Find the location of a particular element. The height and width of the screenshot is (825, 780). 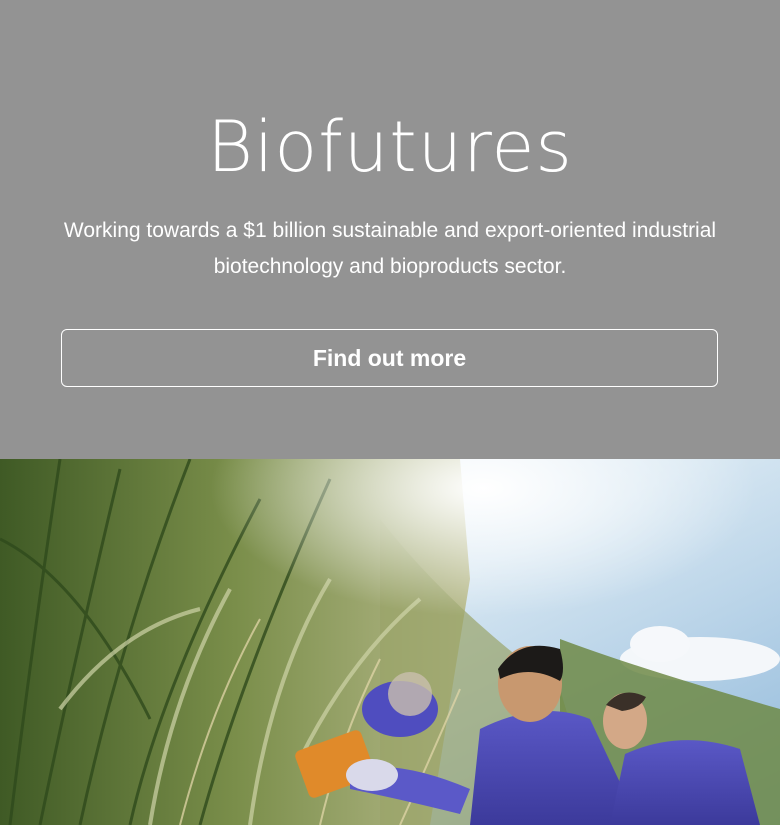

find-out-more-button: Find out more is located at coordinates (389, 358).